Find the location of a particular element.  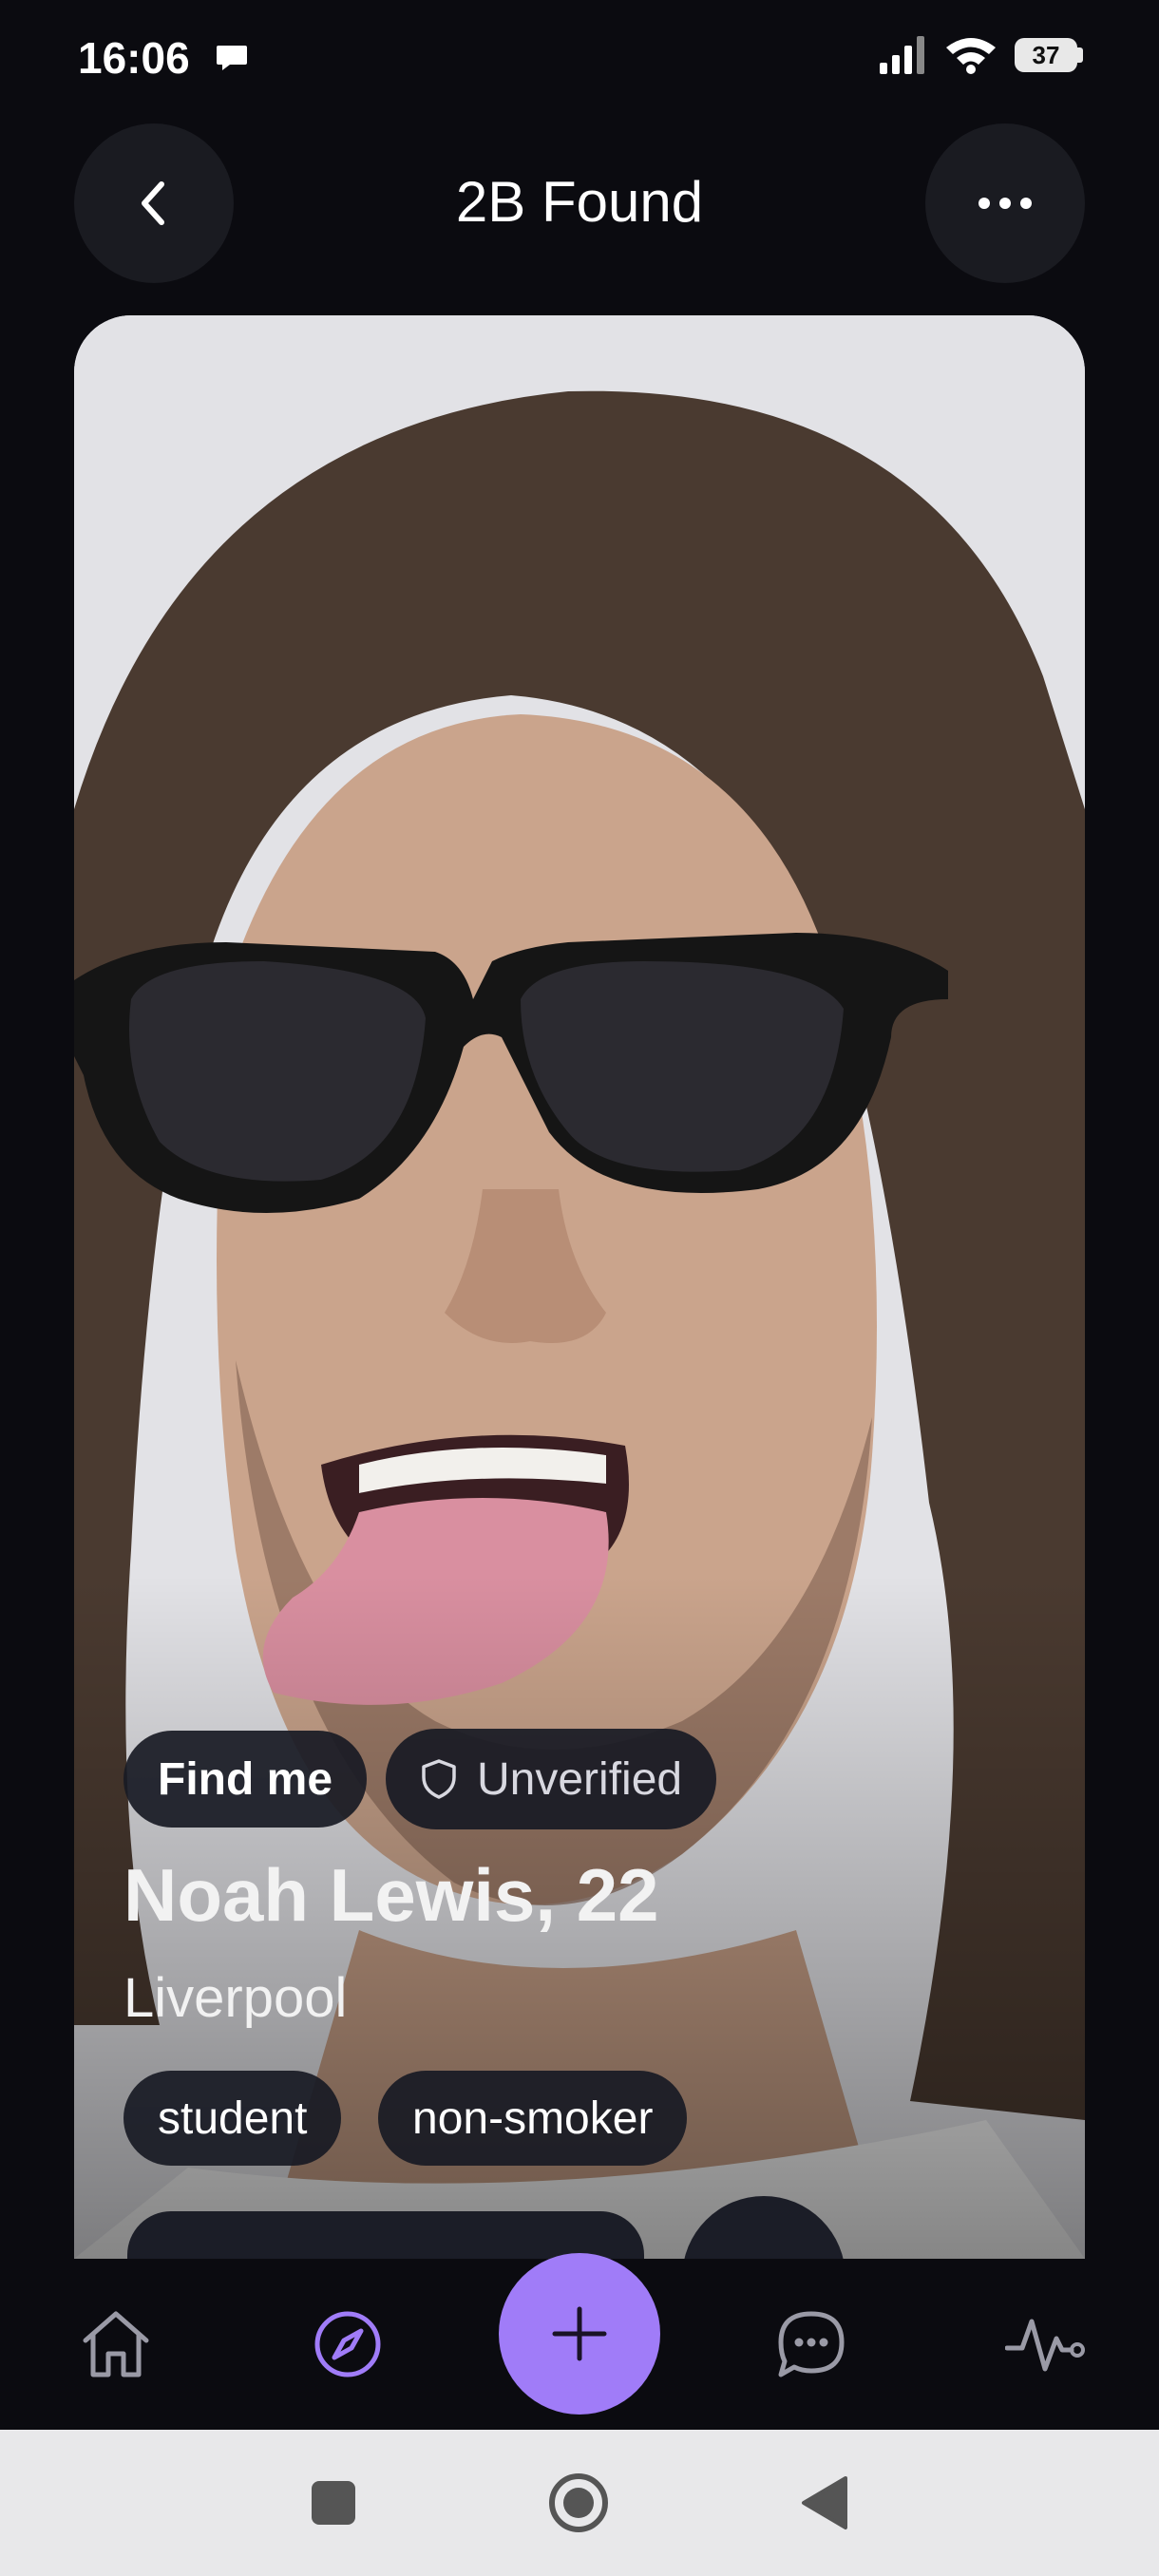

battery-icon: 37 is located at coordinates (1049, 55).